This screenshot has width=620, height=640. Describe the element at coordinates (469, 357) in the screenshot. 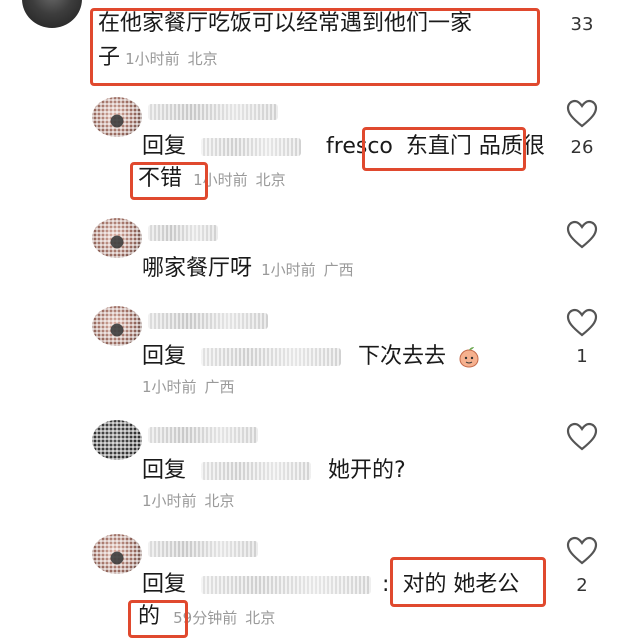

I see `peach-emoji-icon` at that location.